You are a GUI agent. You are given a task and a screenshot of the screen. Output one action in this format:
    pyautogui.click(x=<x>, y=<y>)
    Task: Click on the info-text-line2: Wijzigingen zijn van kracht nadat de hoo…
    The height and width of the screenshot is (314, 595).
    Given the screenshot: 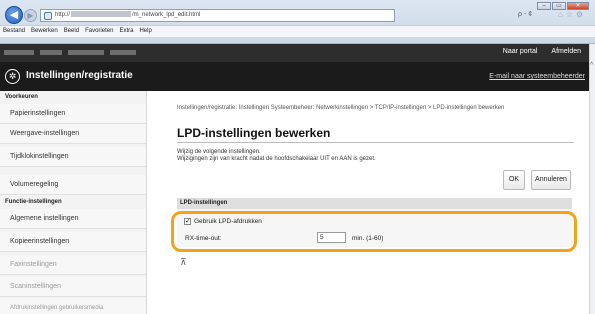 What is the action you would take?
    pyautogui.click(x=276, y=159)
    